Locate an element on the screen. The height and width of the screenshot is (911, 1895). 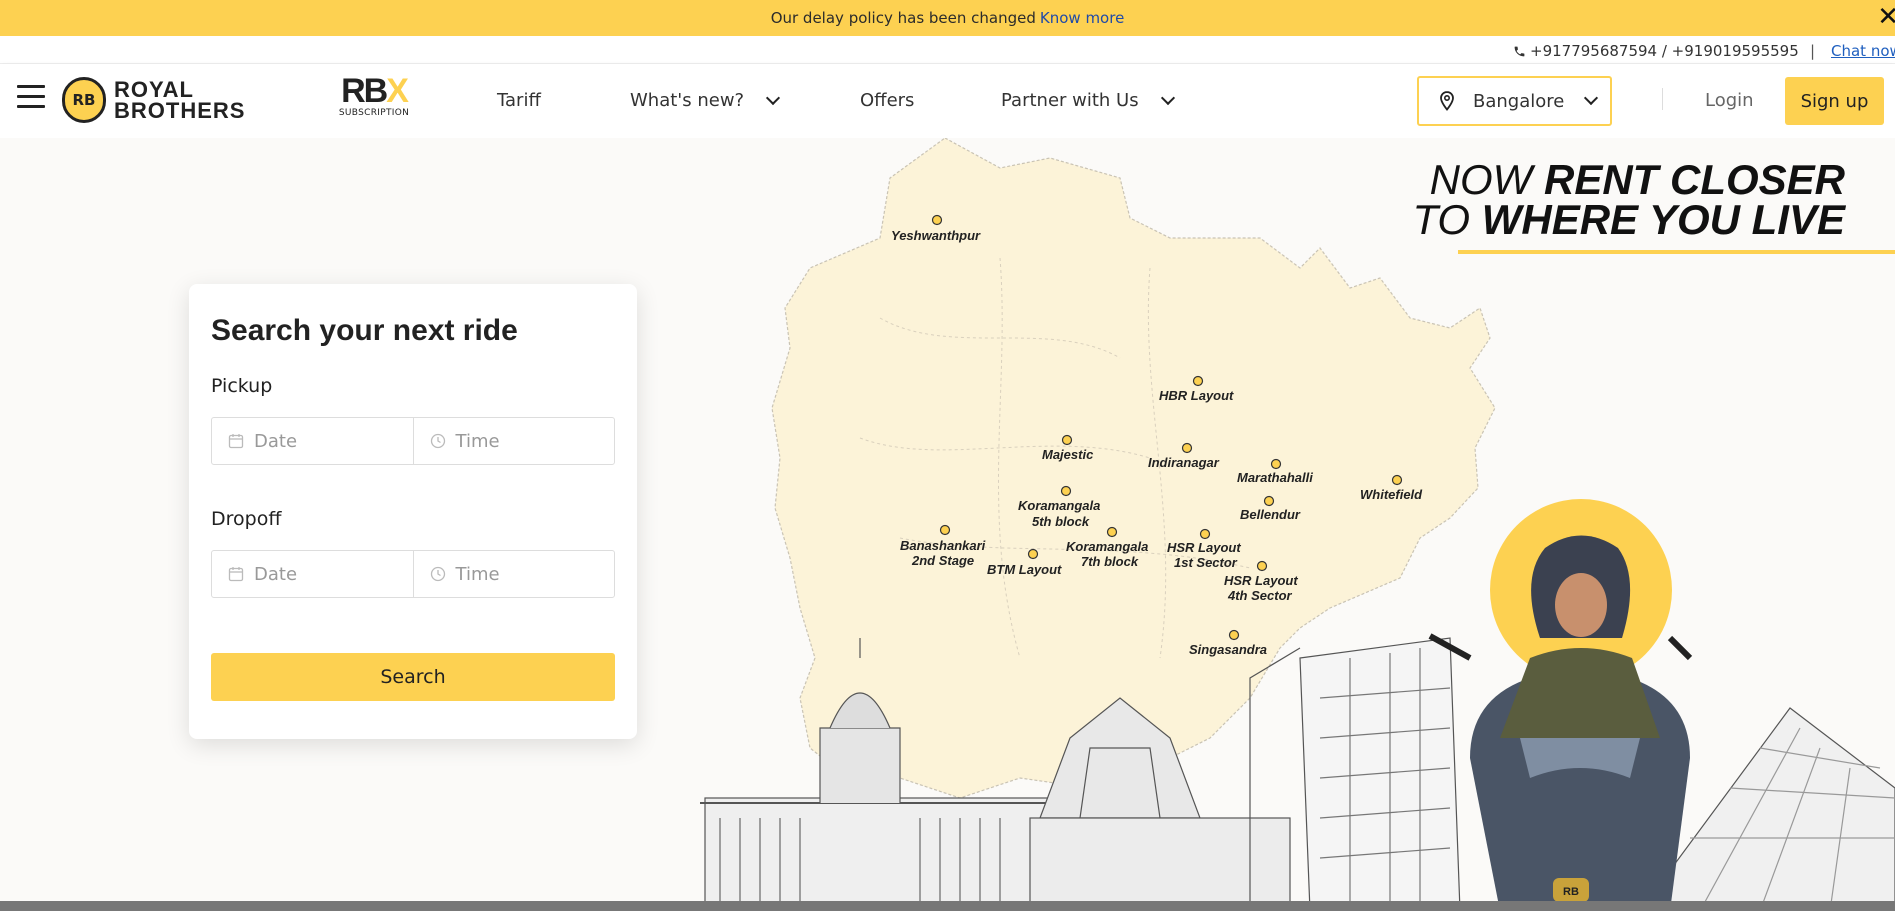
dropoff-date-placeholder: Date is located at coordinates (276, 574).